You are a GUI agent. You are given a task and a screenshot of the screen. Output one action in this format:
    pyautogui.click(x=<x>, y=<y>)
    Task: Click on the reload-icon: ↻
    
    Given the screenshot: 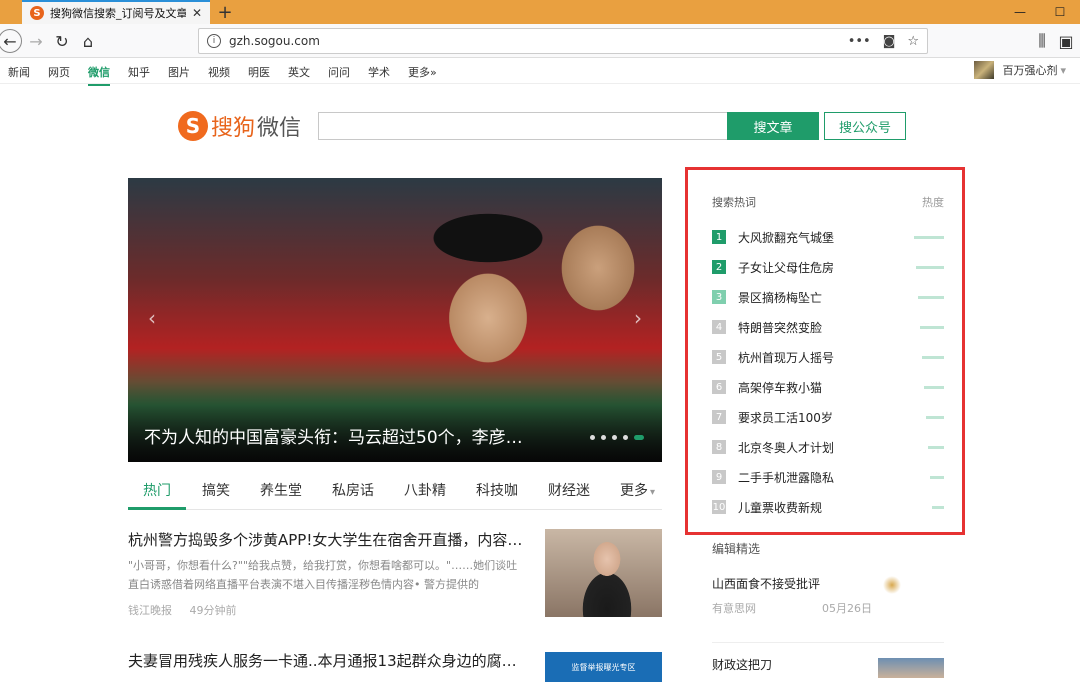 What is the action you would take?
    pyautogui.click(x=62, y=41)
    